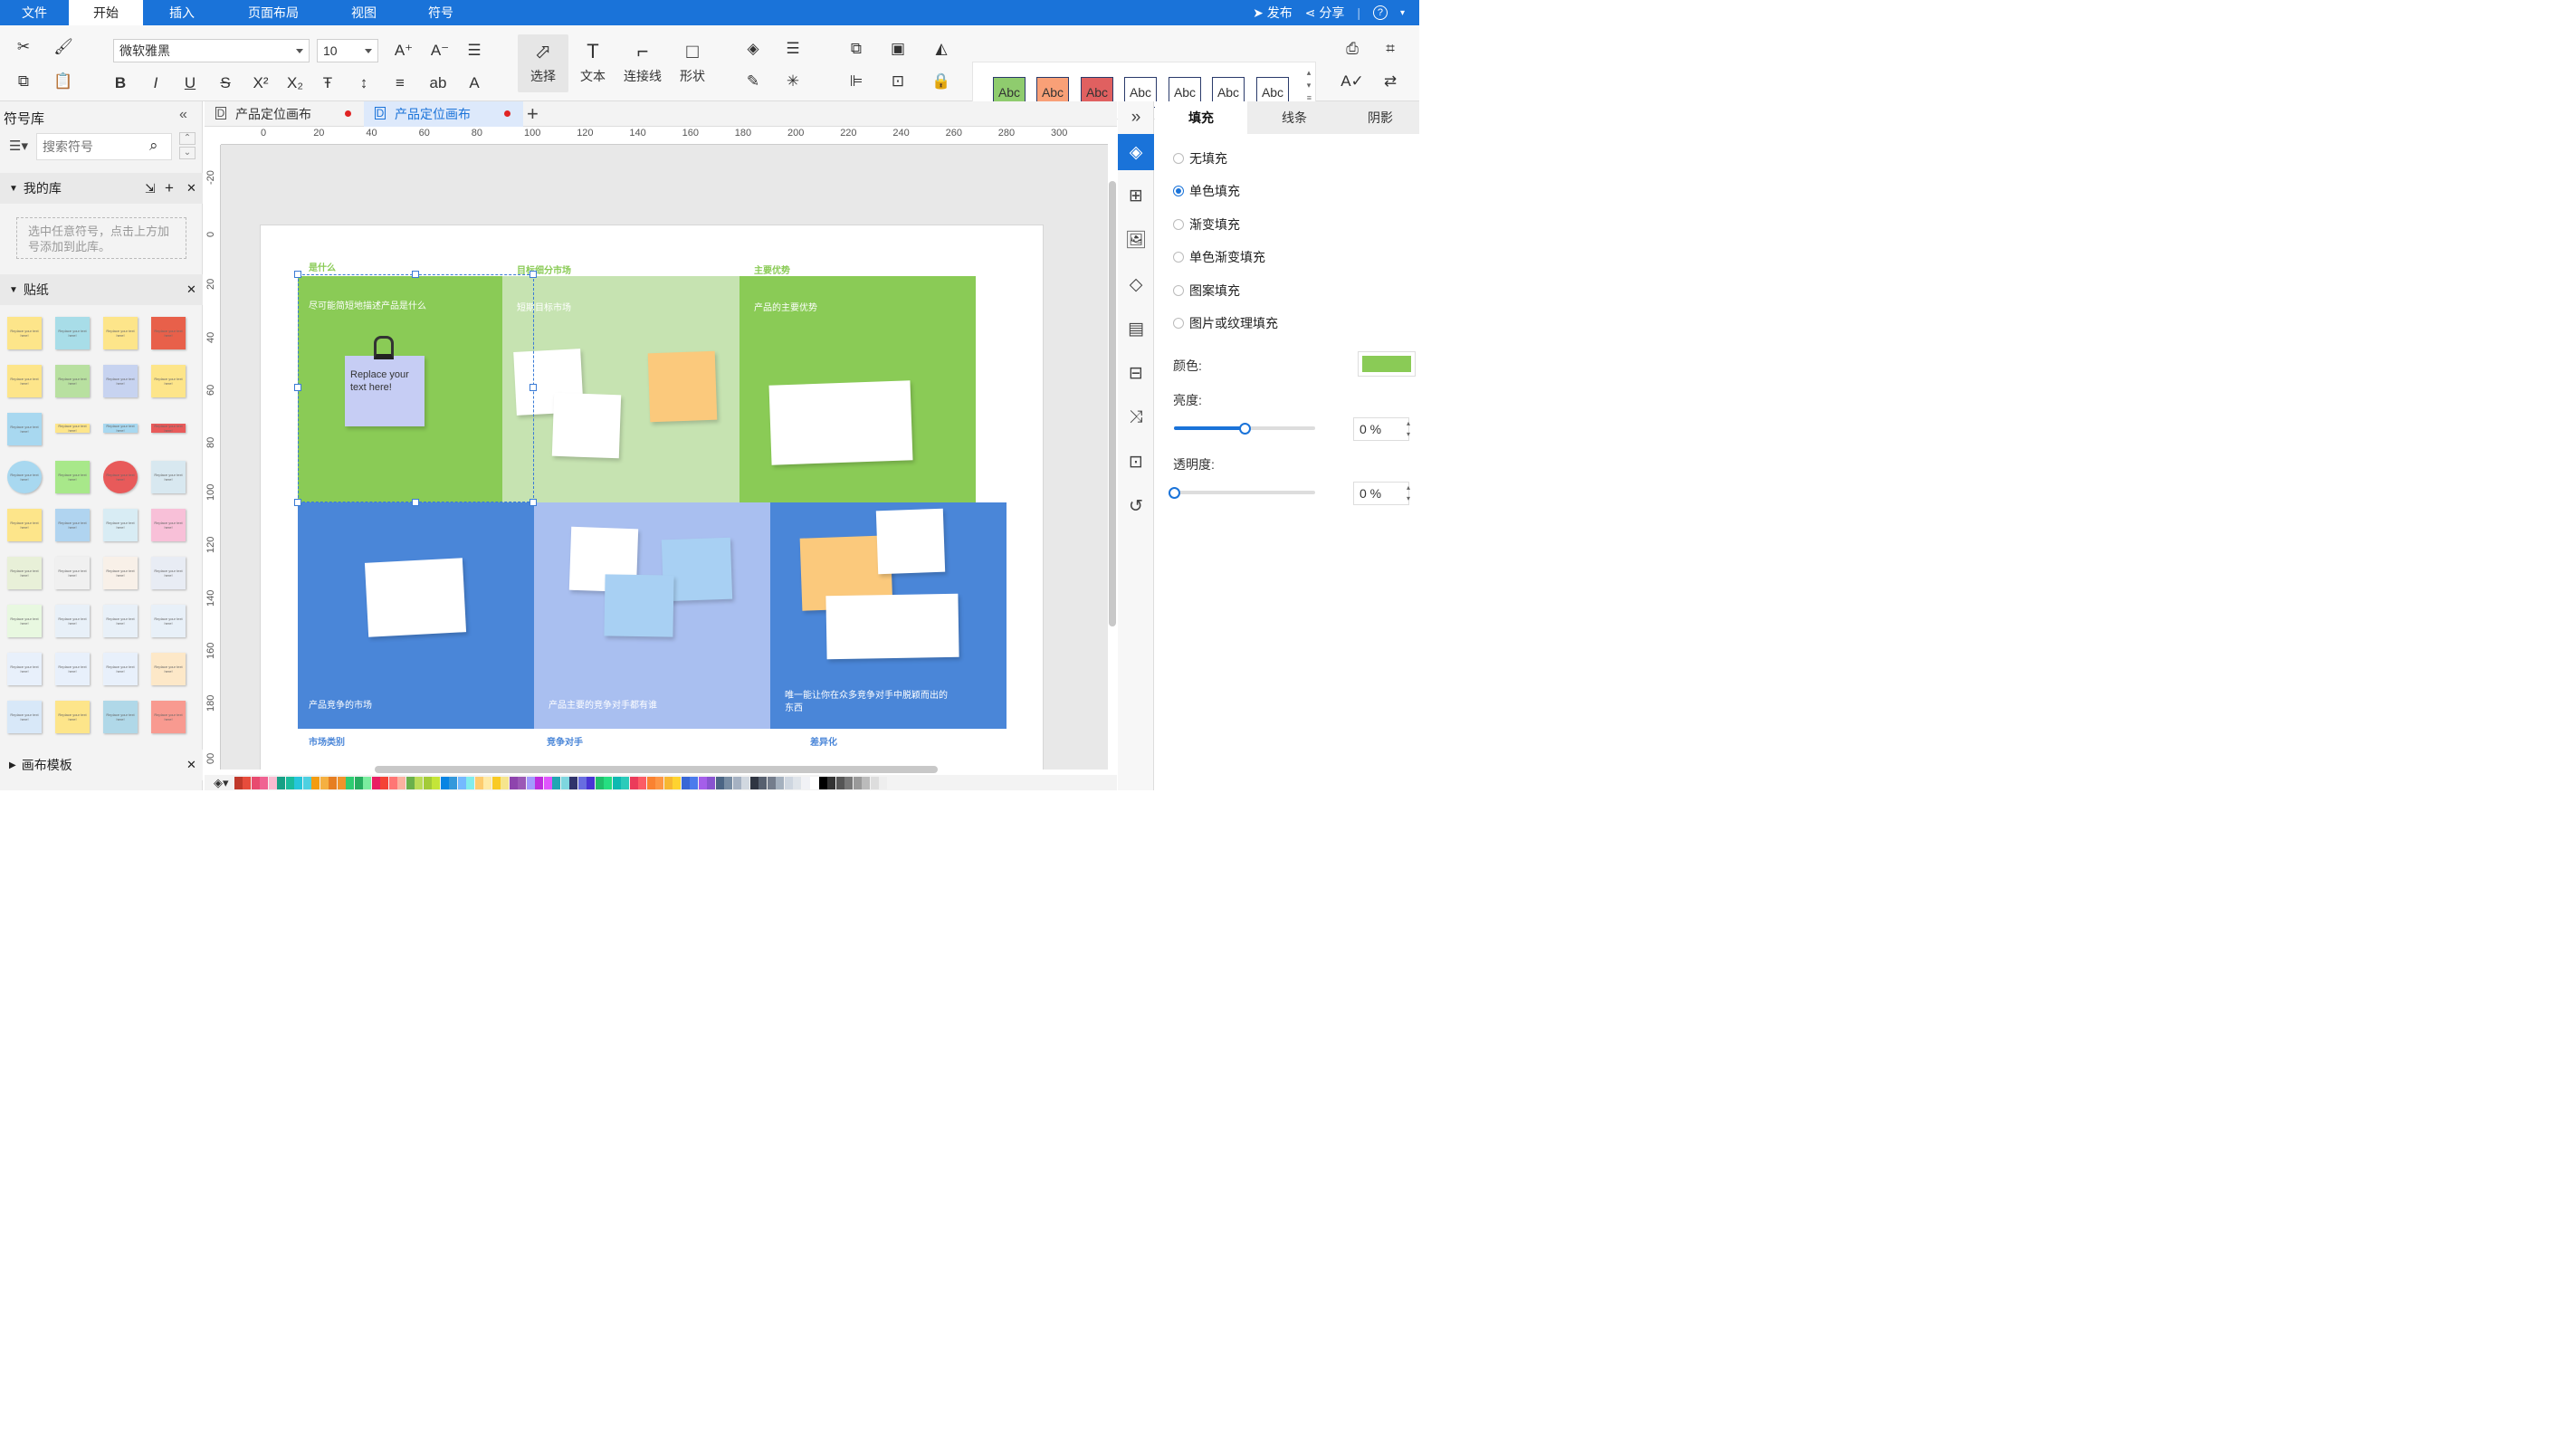 The image size is (2576, 1434). I want to click on tab-document-1: D 产品定位画布, so click(285, 114).